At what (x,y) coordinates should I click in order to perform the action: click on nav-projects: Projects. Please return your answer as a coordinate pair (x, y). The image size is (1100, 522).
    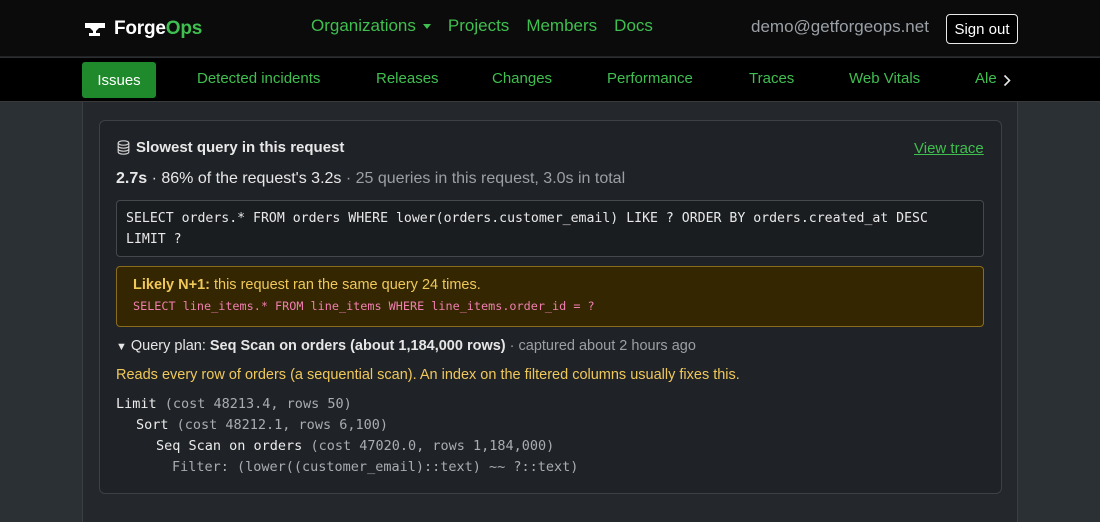
    Looking at the image, I should click on (478, 26).